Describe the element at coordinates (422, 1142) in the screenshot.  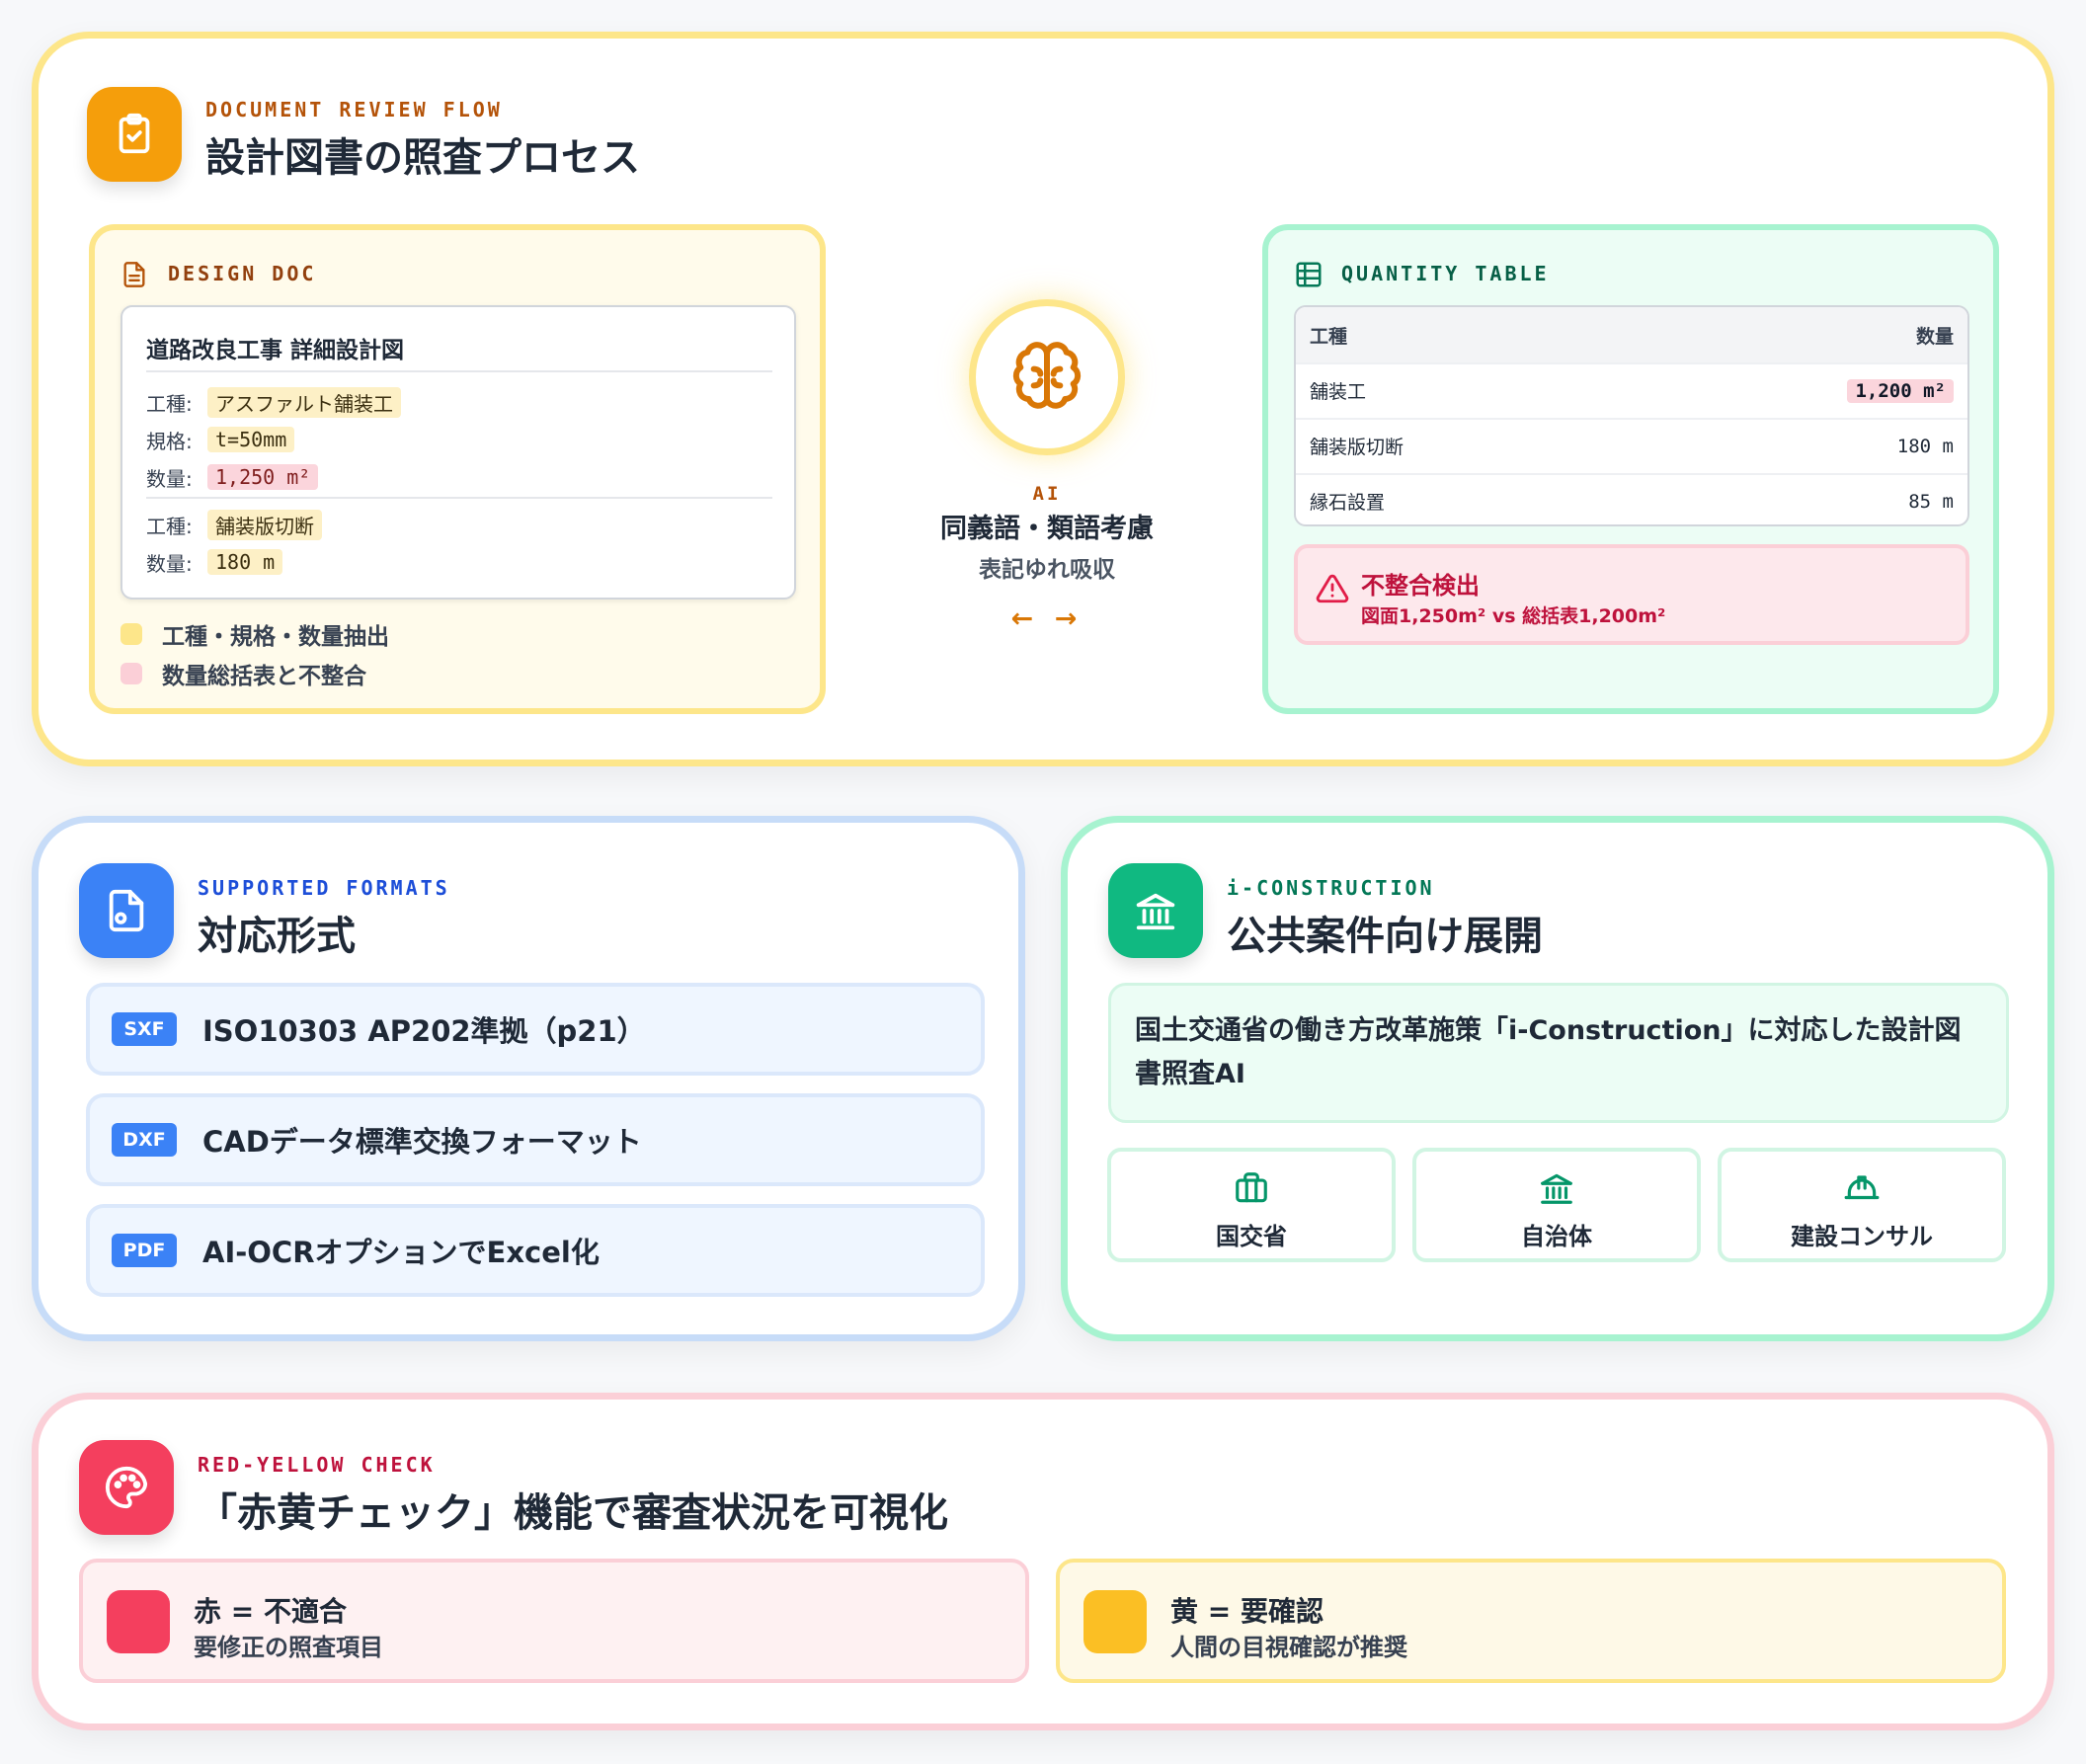
I see `format-description: CADデータ標準交換フォーマット` at that location.